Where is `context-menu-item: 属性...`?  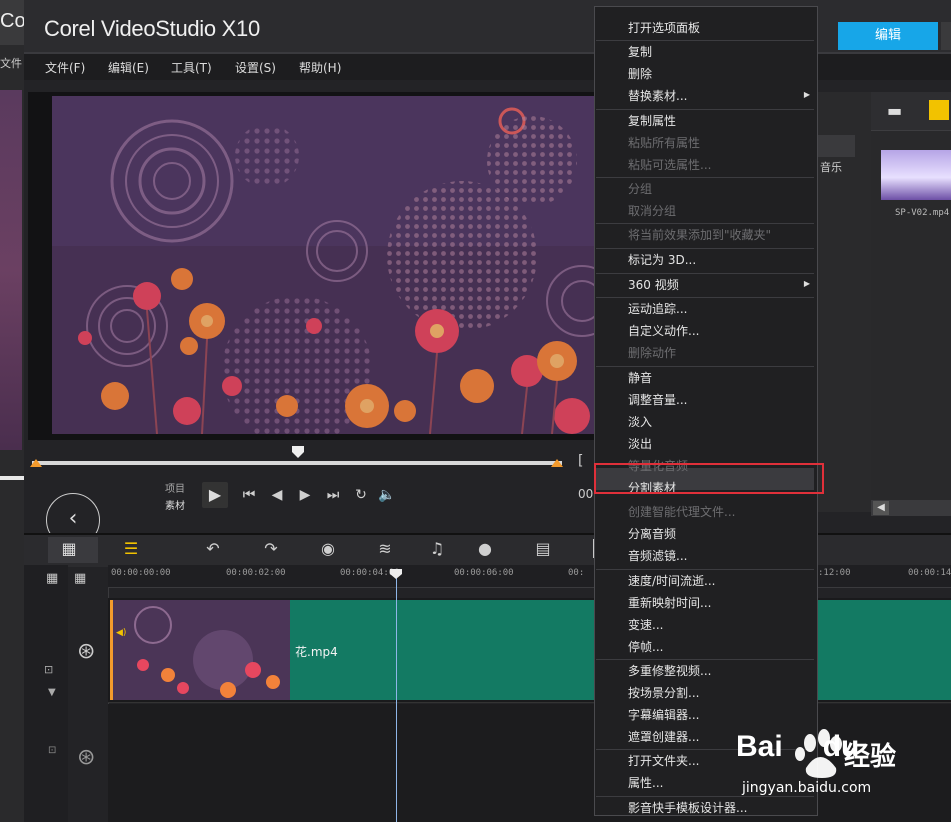 context-menu-item: 属性... is located at coordinates (645, 782).